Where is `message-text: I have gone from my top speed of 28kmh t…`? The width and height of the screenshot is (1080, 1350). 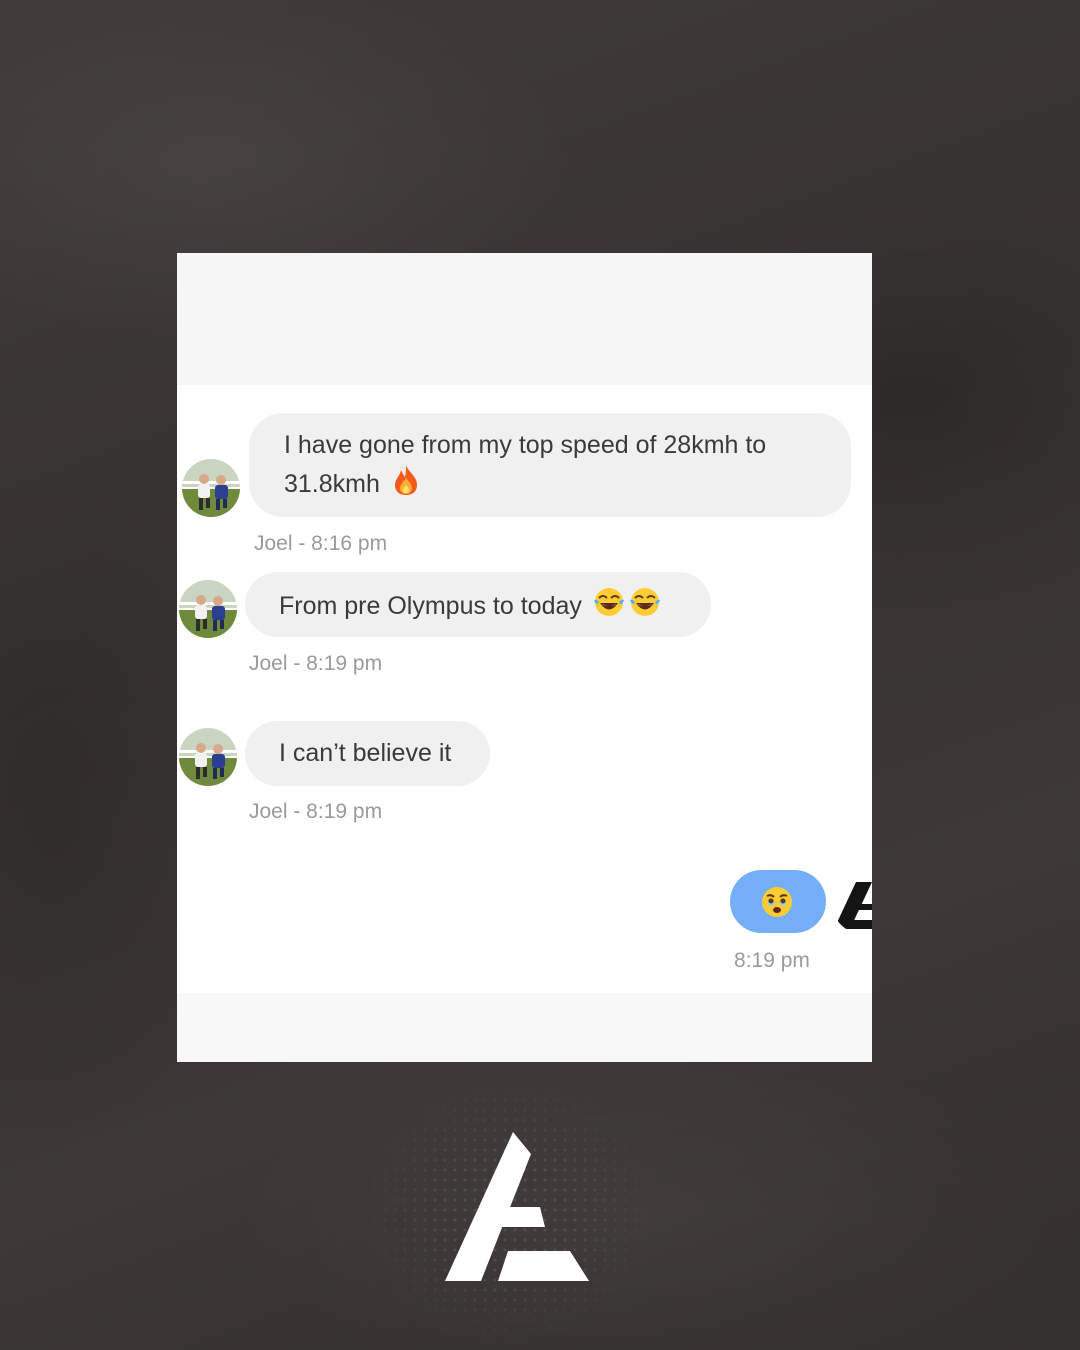 message-text: I have gone from my top speed of 28kmh t… is located at coordinates (525, 445).